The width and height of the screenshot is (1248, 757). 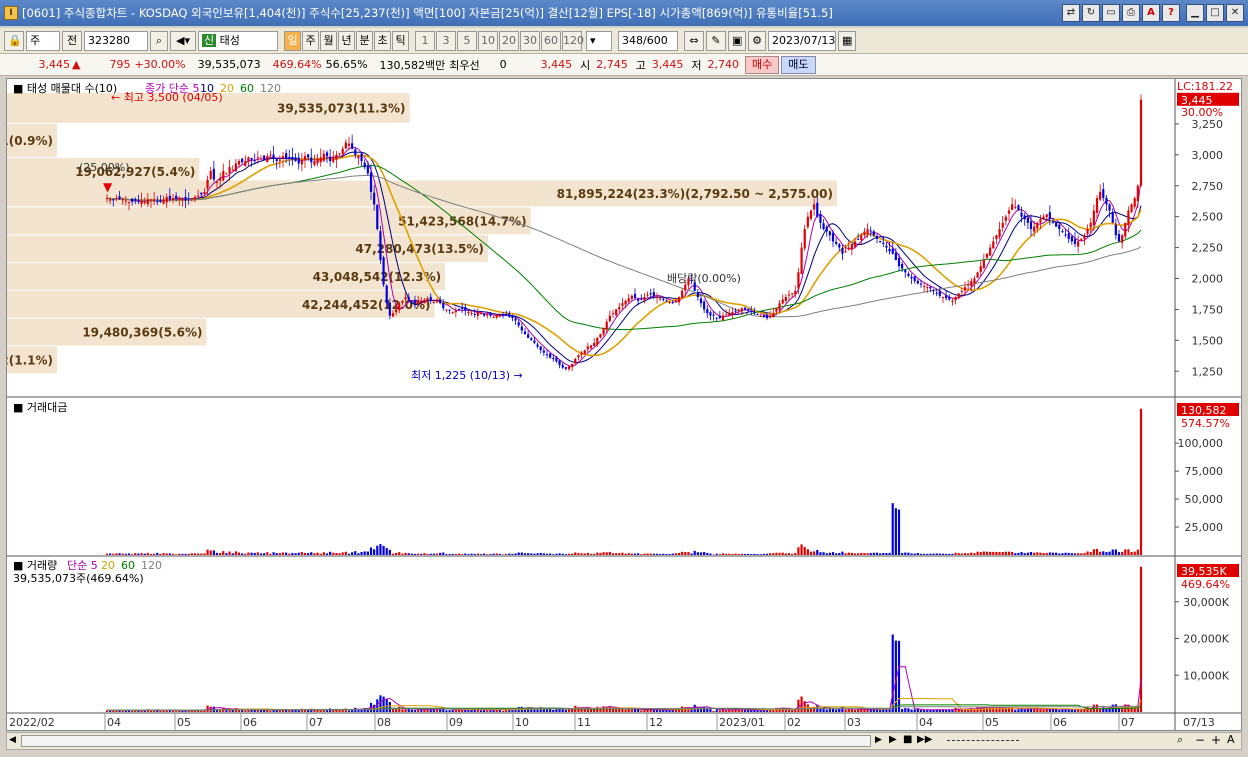 I want to click on close-button: ✕, so click(x=1235, y=13).